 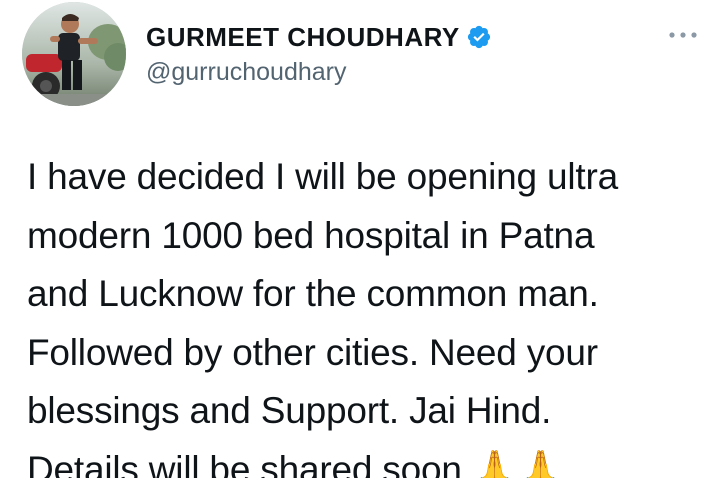 I want to click on tweet-text-line: blessings and Support. Jai Hind., so click(x=289, y=410).